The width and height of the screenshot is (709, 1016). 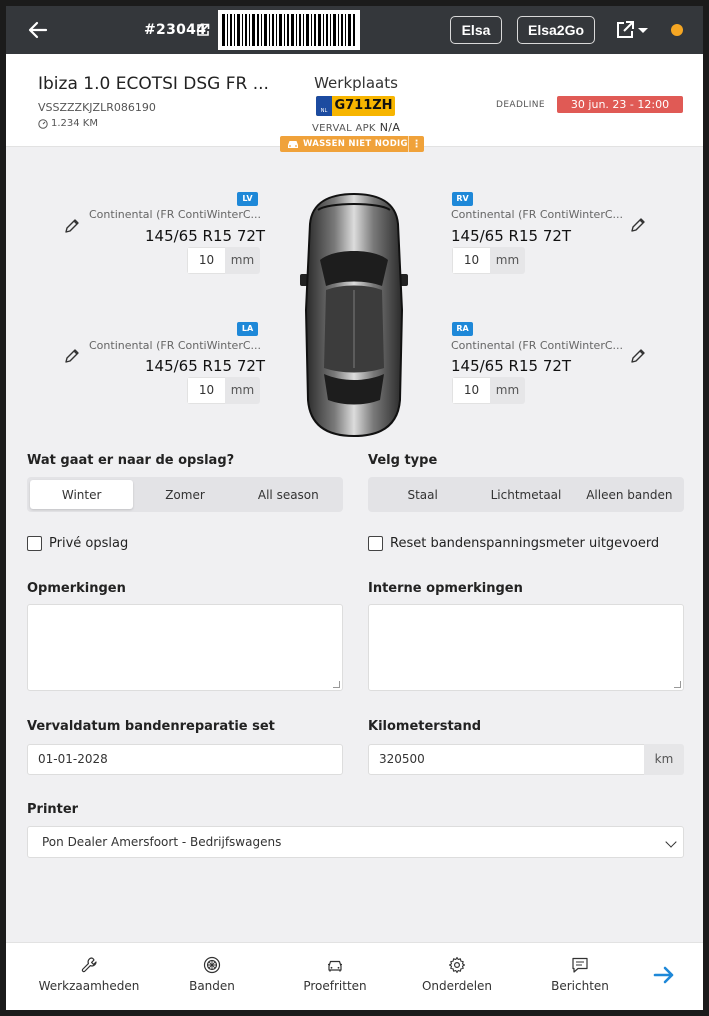 I want to click on remarks-textarea, so click(x=185, y=647).